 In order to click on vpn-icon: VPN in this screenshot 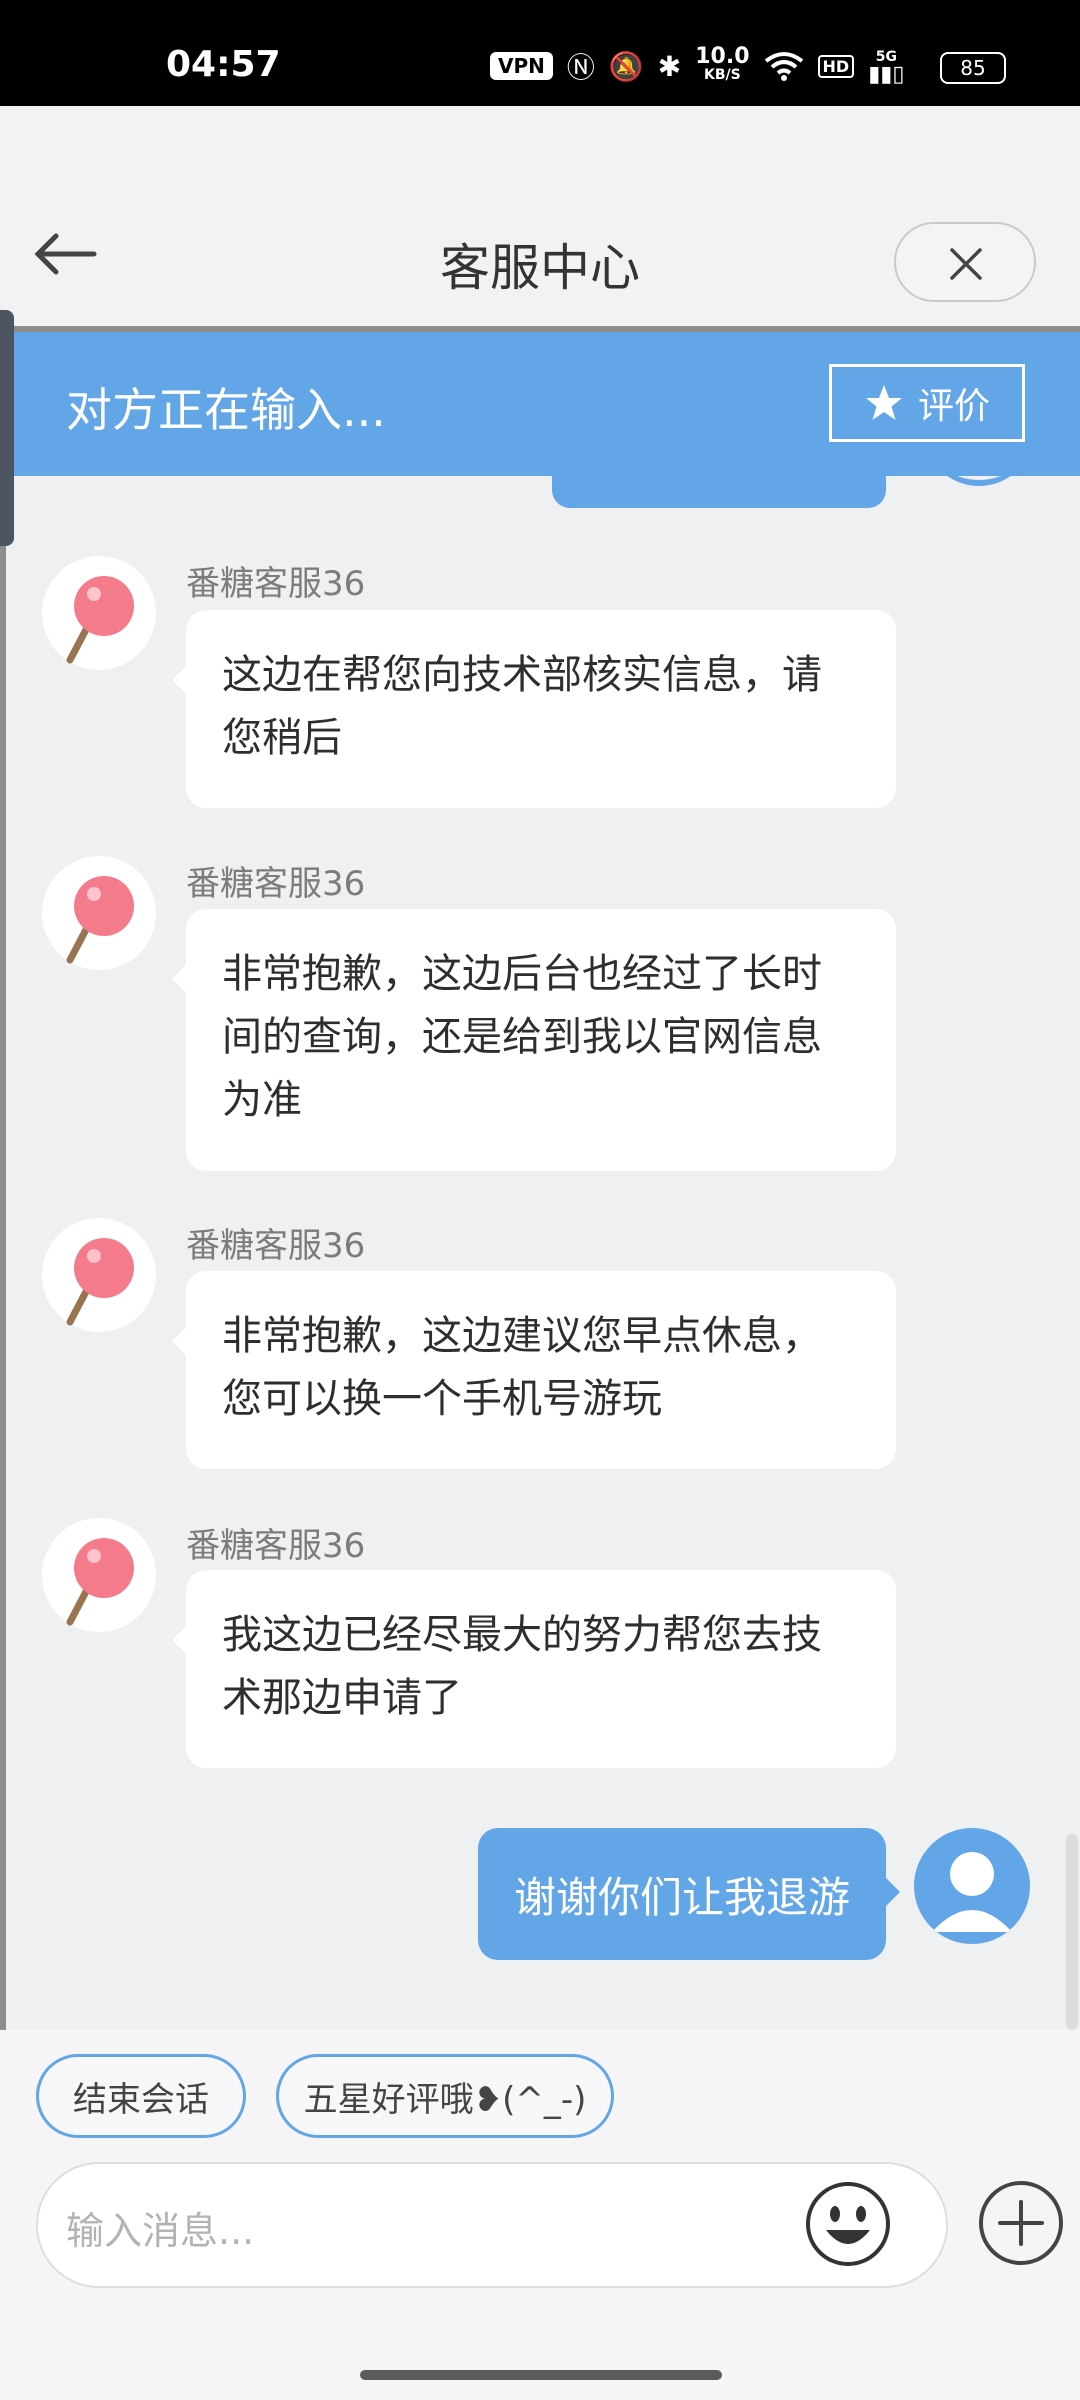, I will do `click(521, 66)`.